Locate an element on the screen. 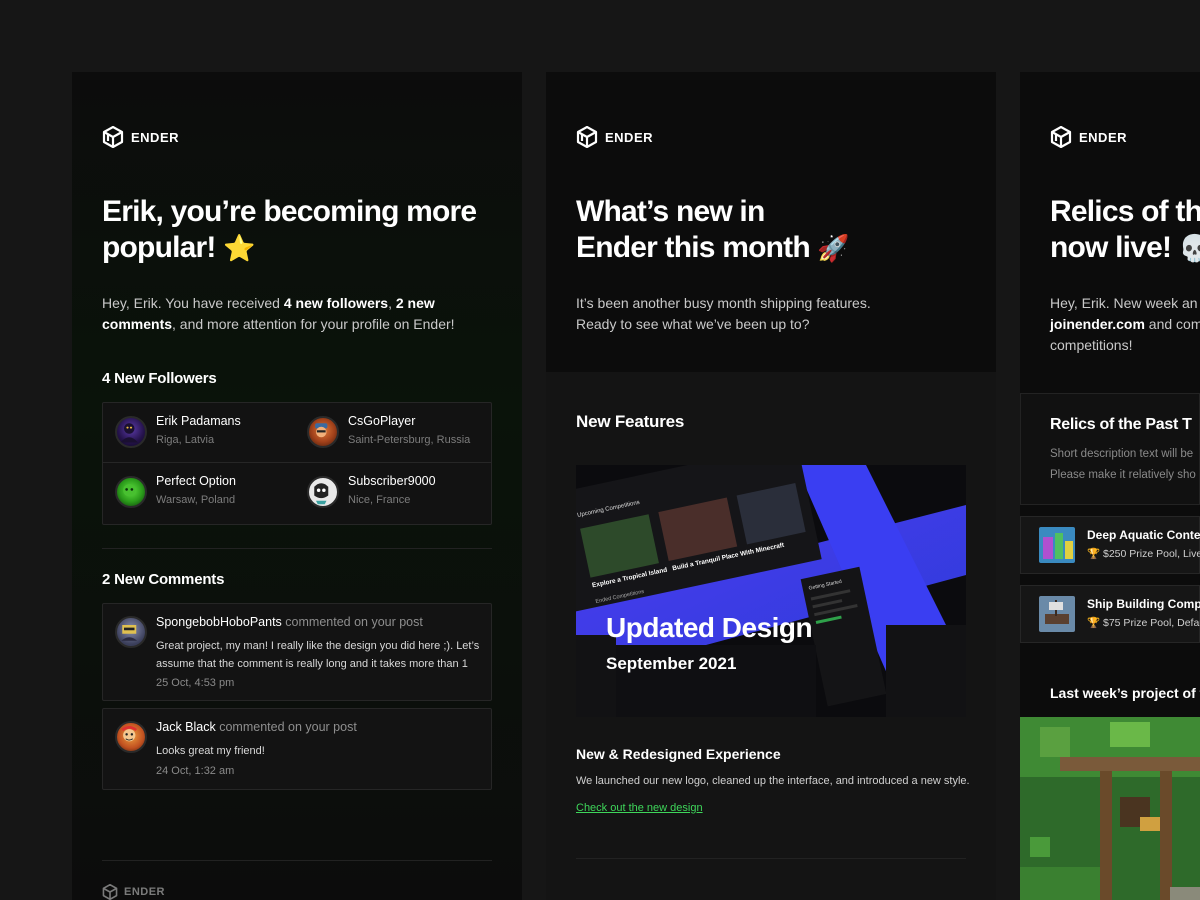 This screenshot has width=1200, height=900. feature-image-subtitle: September 2021 is located at coordinates (671, 663).